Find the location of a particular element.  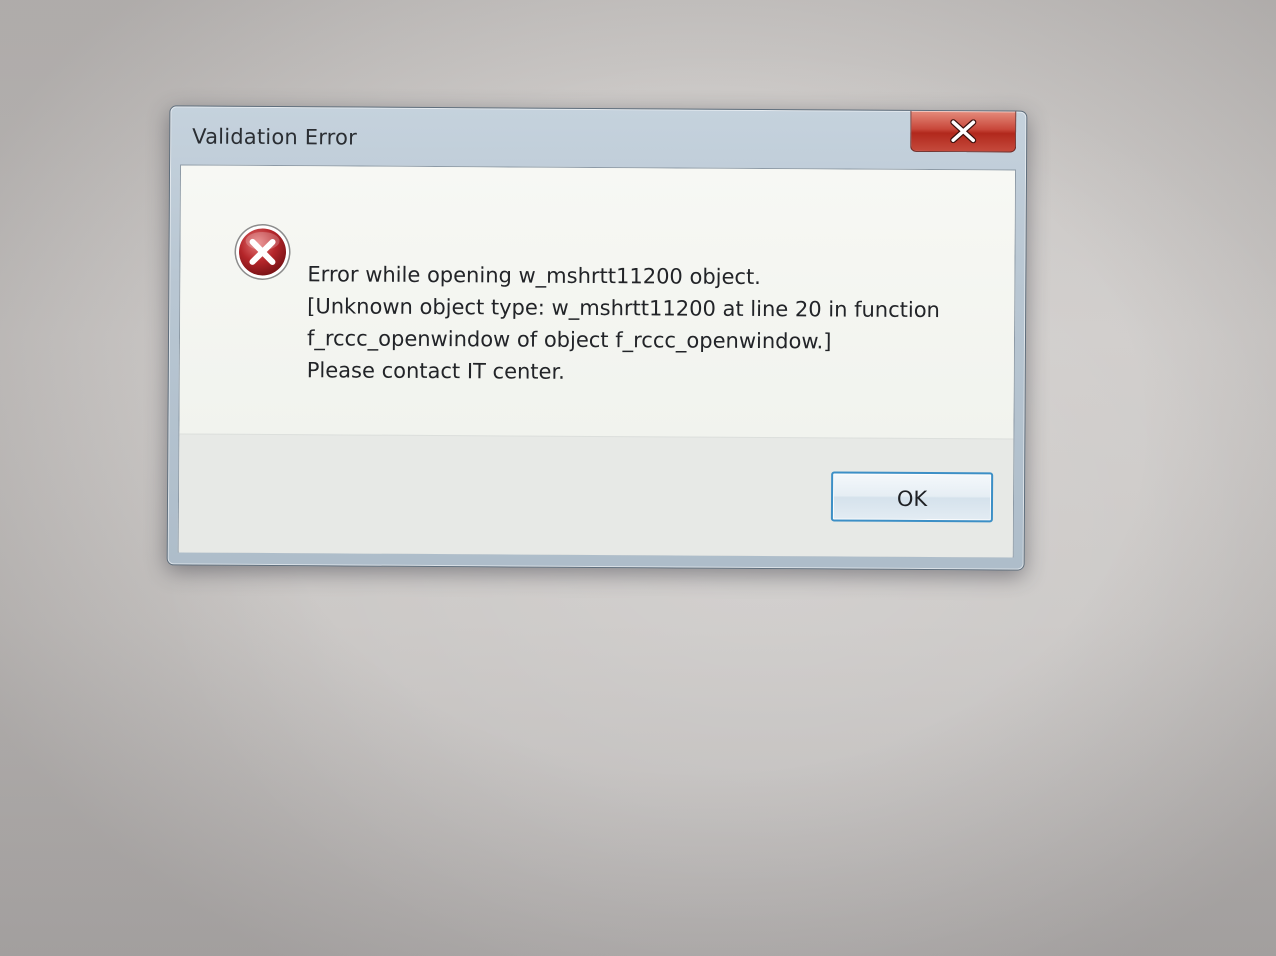

dialog-titlebar: Validation Error is located at coordinates (598, 136).